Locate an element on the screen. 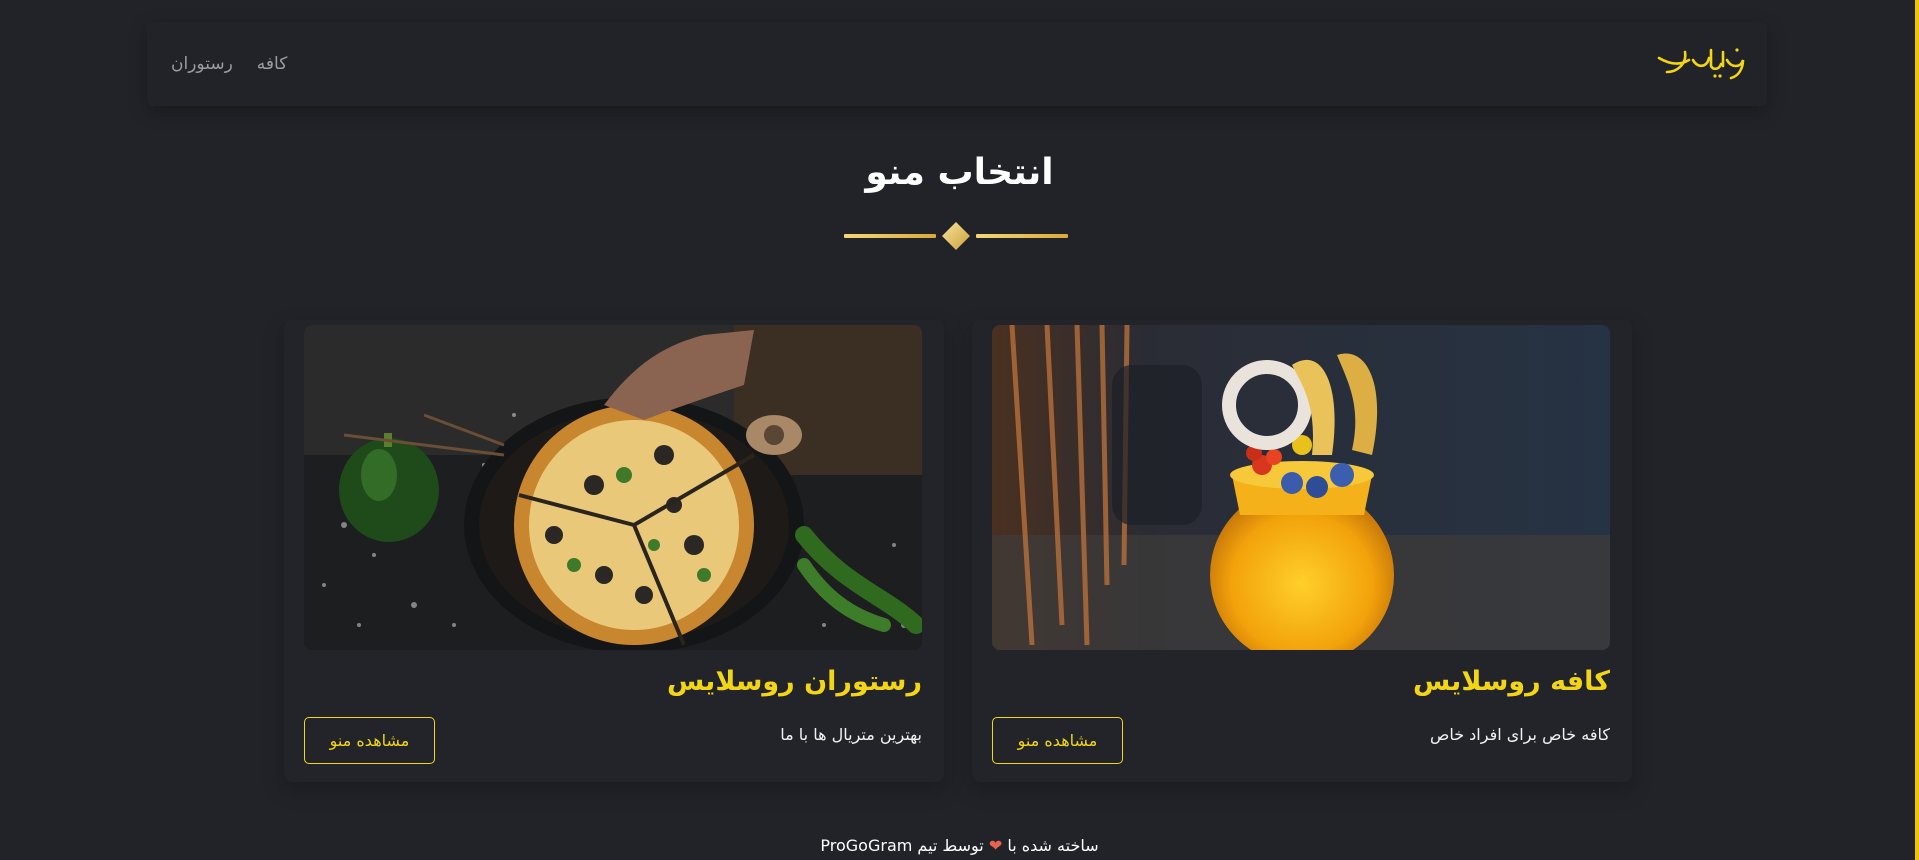 This screenshot has height=860, width=1919. nav-links: کافه رستوران is located at coordinates (229, 64).